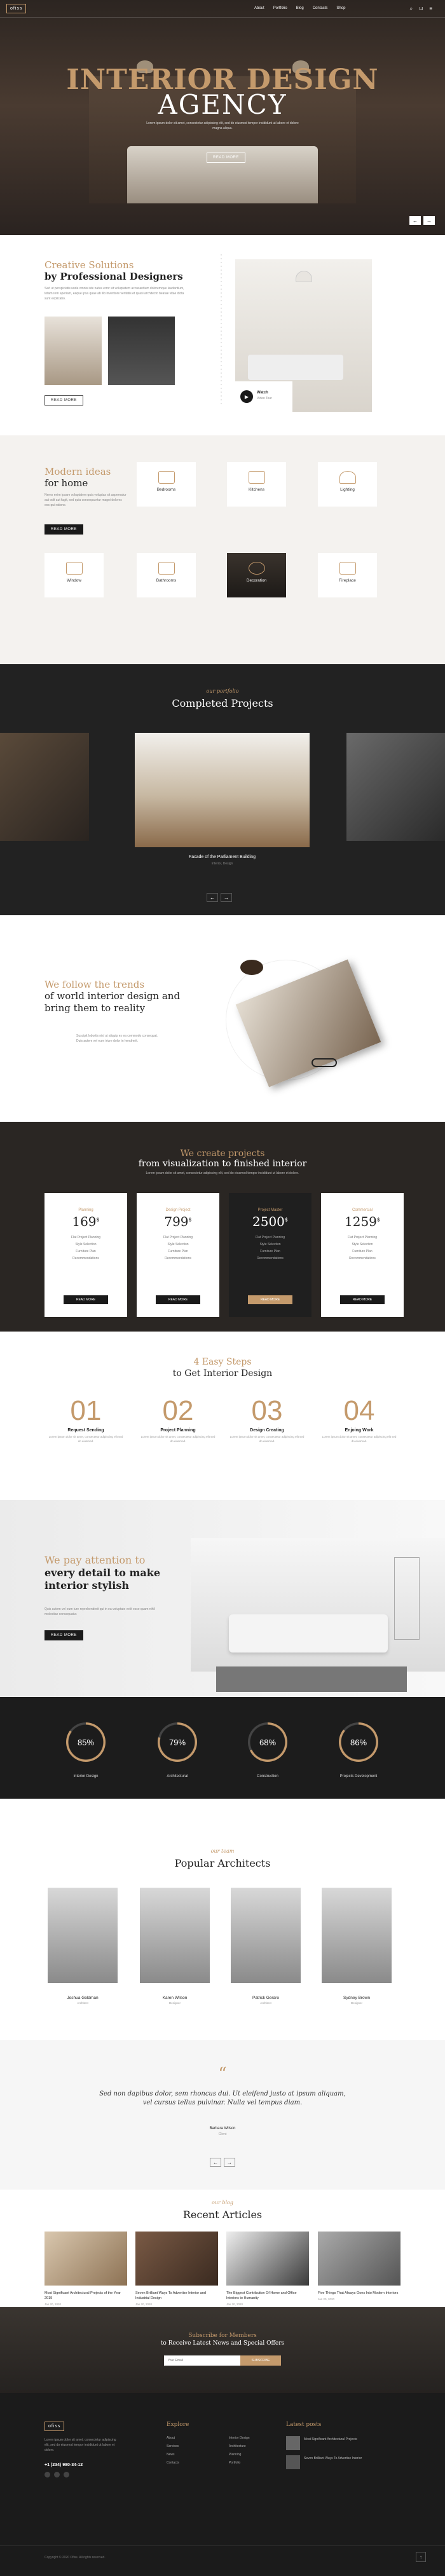 The width and height of the screenshot is (445, 2576). What do you see at coordinates (74, 575) in the screenshot?
I see `idea-card-window: Window` at bounding box center [74, 575].